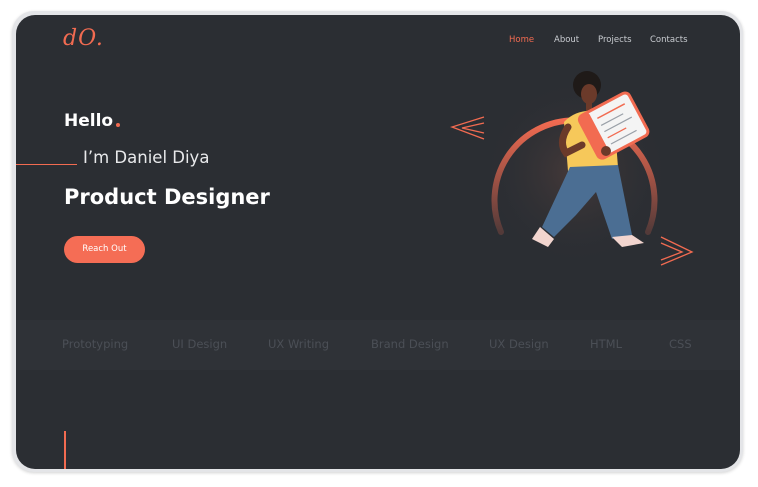  I want to click on nav-home: Home, so click(521, 40).